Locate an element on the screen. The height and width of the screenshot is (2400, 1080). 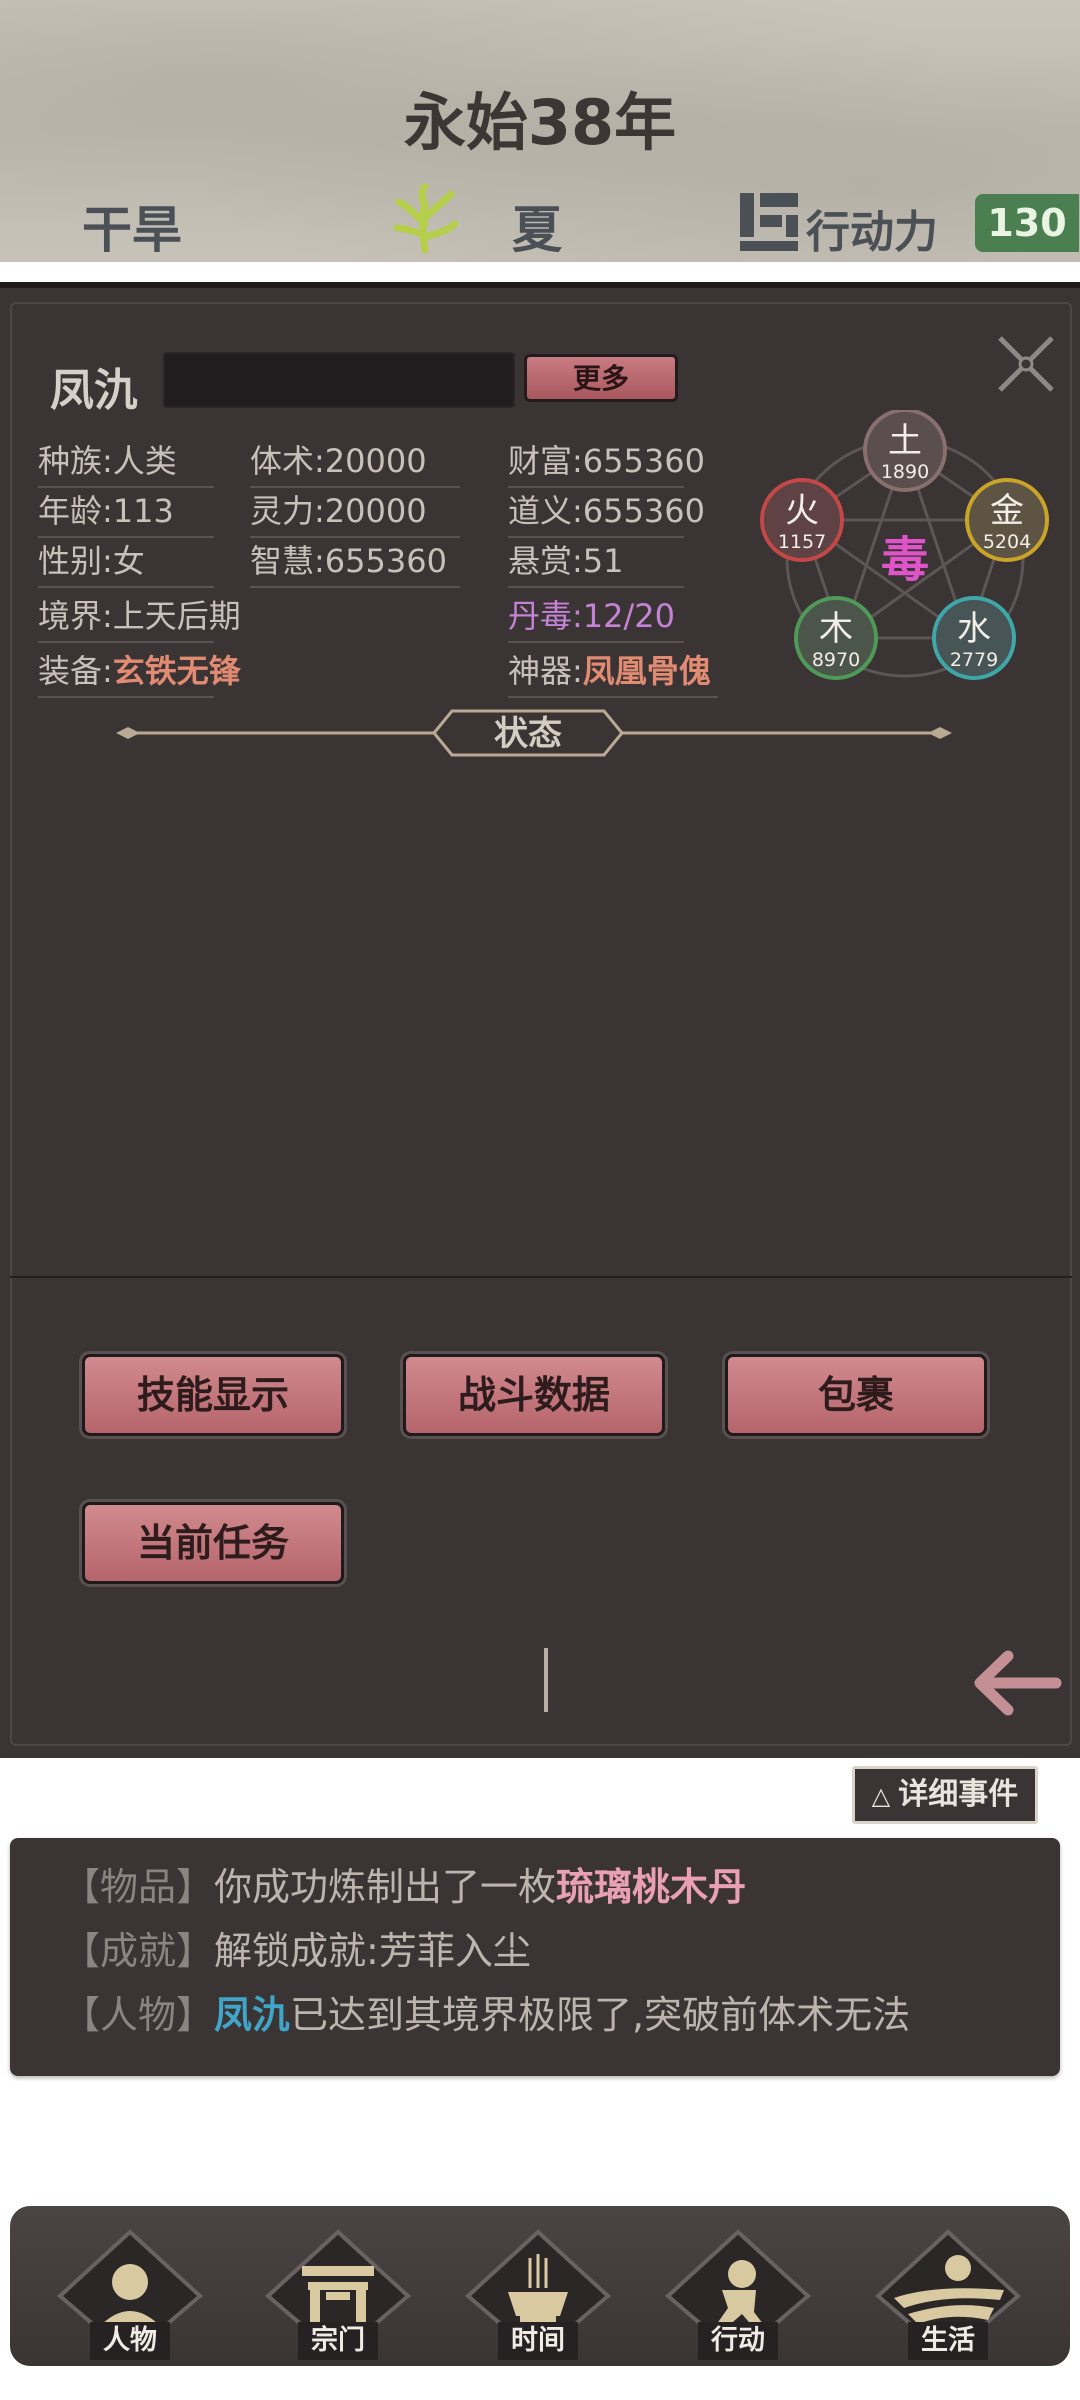
battle-data-button: 战斗数据 is located at coordinates (534, 1395).